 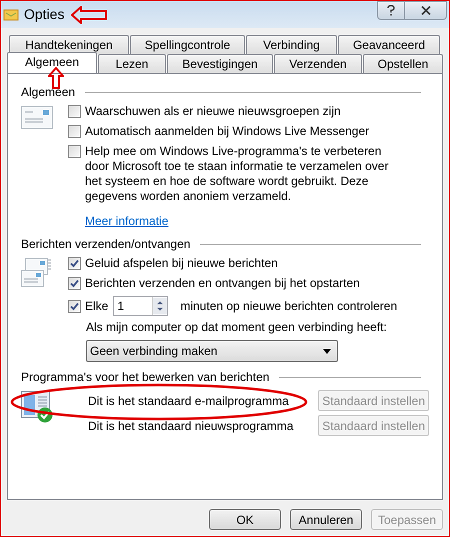 I want to click on default-program-text: Dit is het standaard e-mailprogramma, so click(x=188, y=401).